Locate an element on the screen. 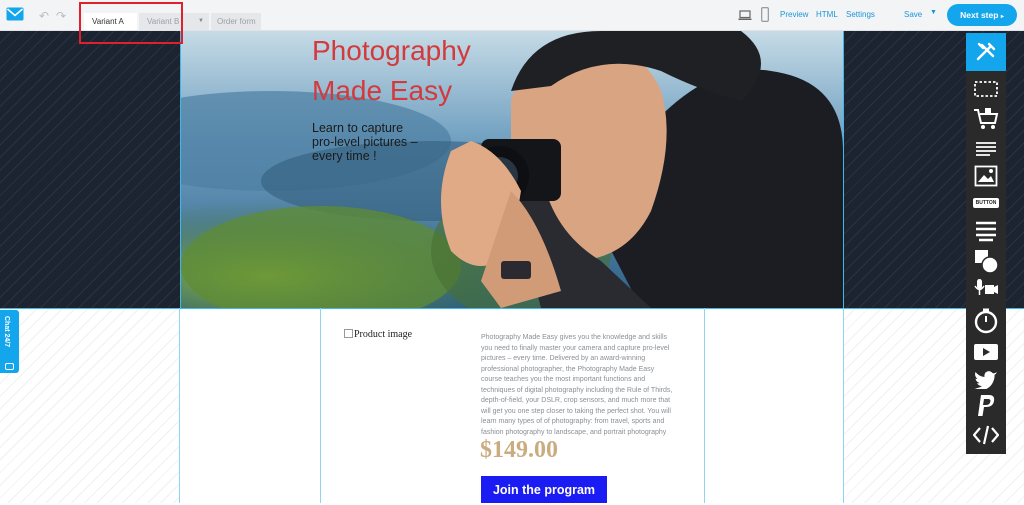 The image size is (1024, 505). product-image-alt: Product image is located at coordinates (383, 334).